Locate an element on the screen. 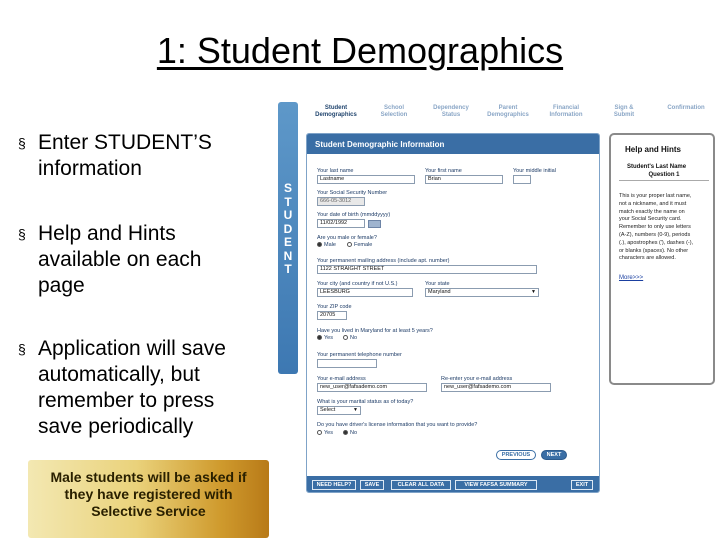  help-text-line: your Social Security card. is located at coordinates (650, 219).